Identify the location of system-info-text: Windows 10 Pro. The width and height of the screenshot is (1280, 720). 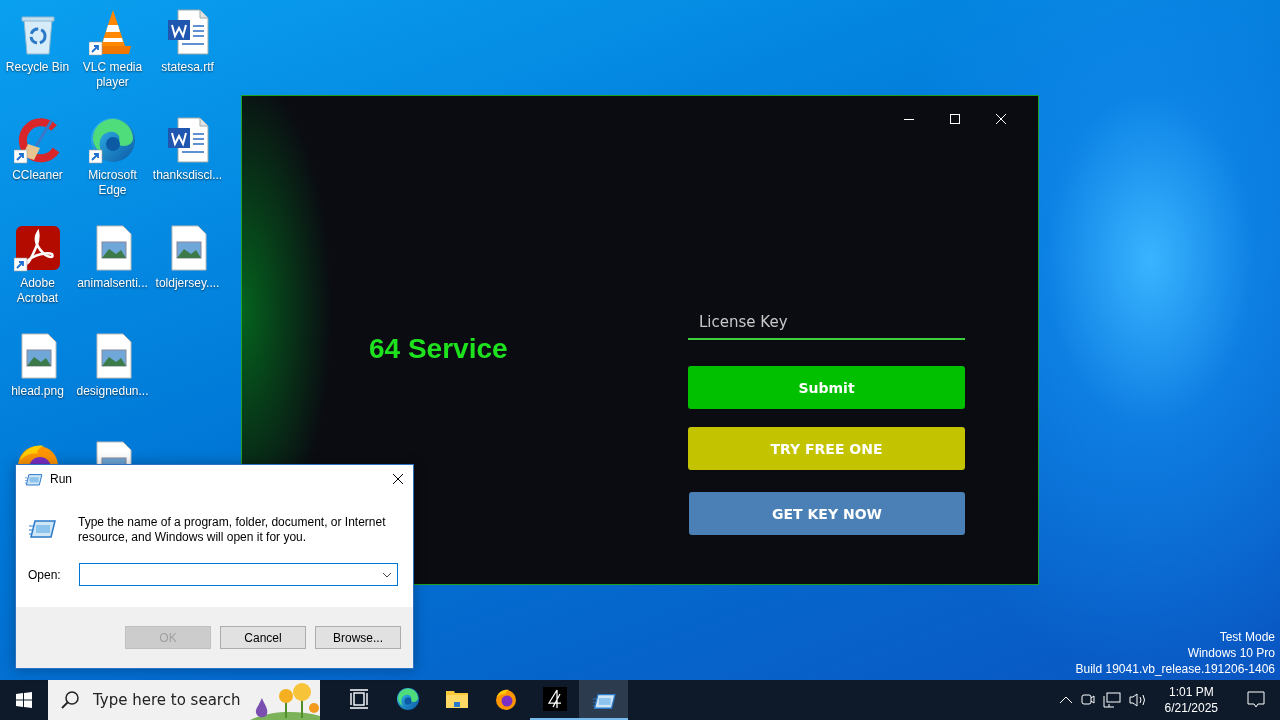
(1231, 653).